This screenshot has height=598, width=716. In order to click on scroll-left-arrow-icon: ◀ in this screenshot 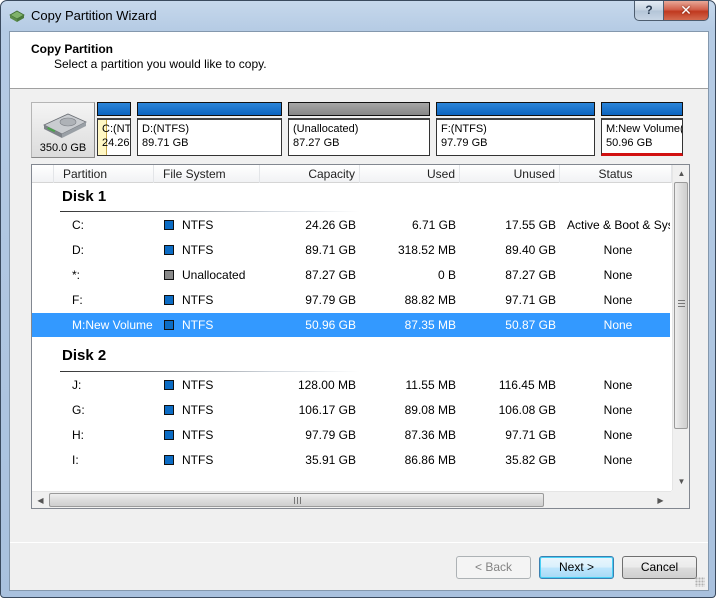, I will do `click(40, 500)`.